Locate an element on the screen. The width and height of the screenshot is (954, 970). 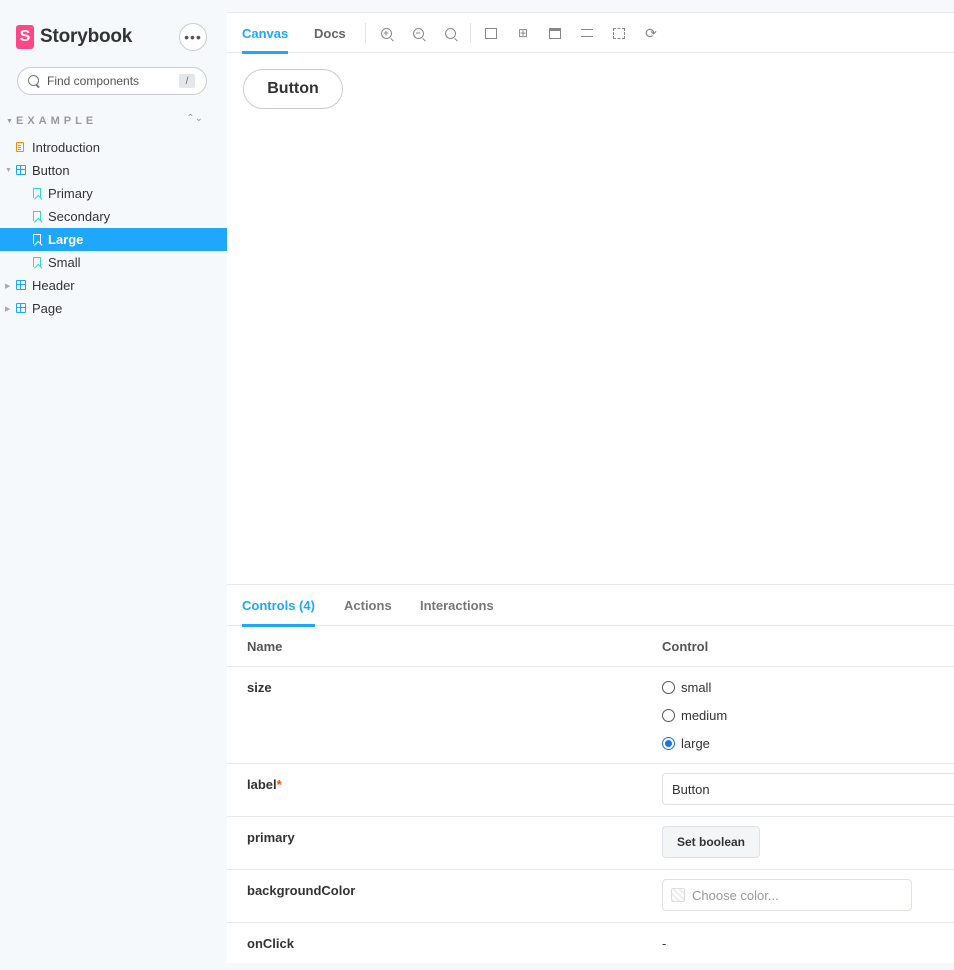
radio-option-large: large is located at coordinates (686, 743).